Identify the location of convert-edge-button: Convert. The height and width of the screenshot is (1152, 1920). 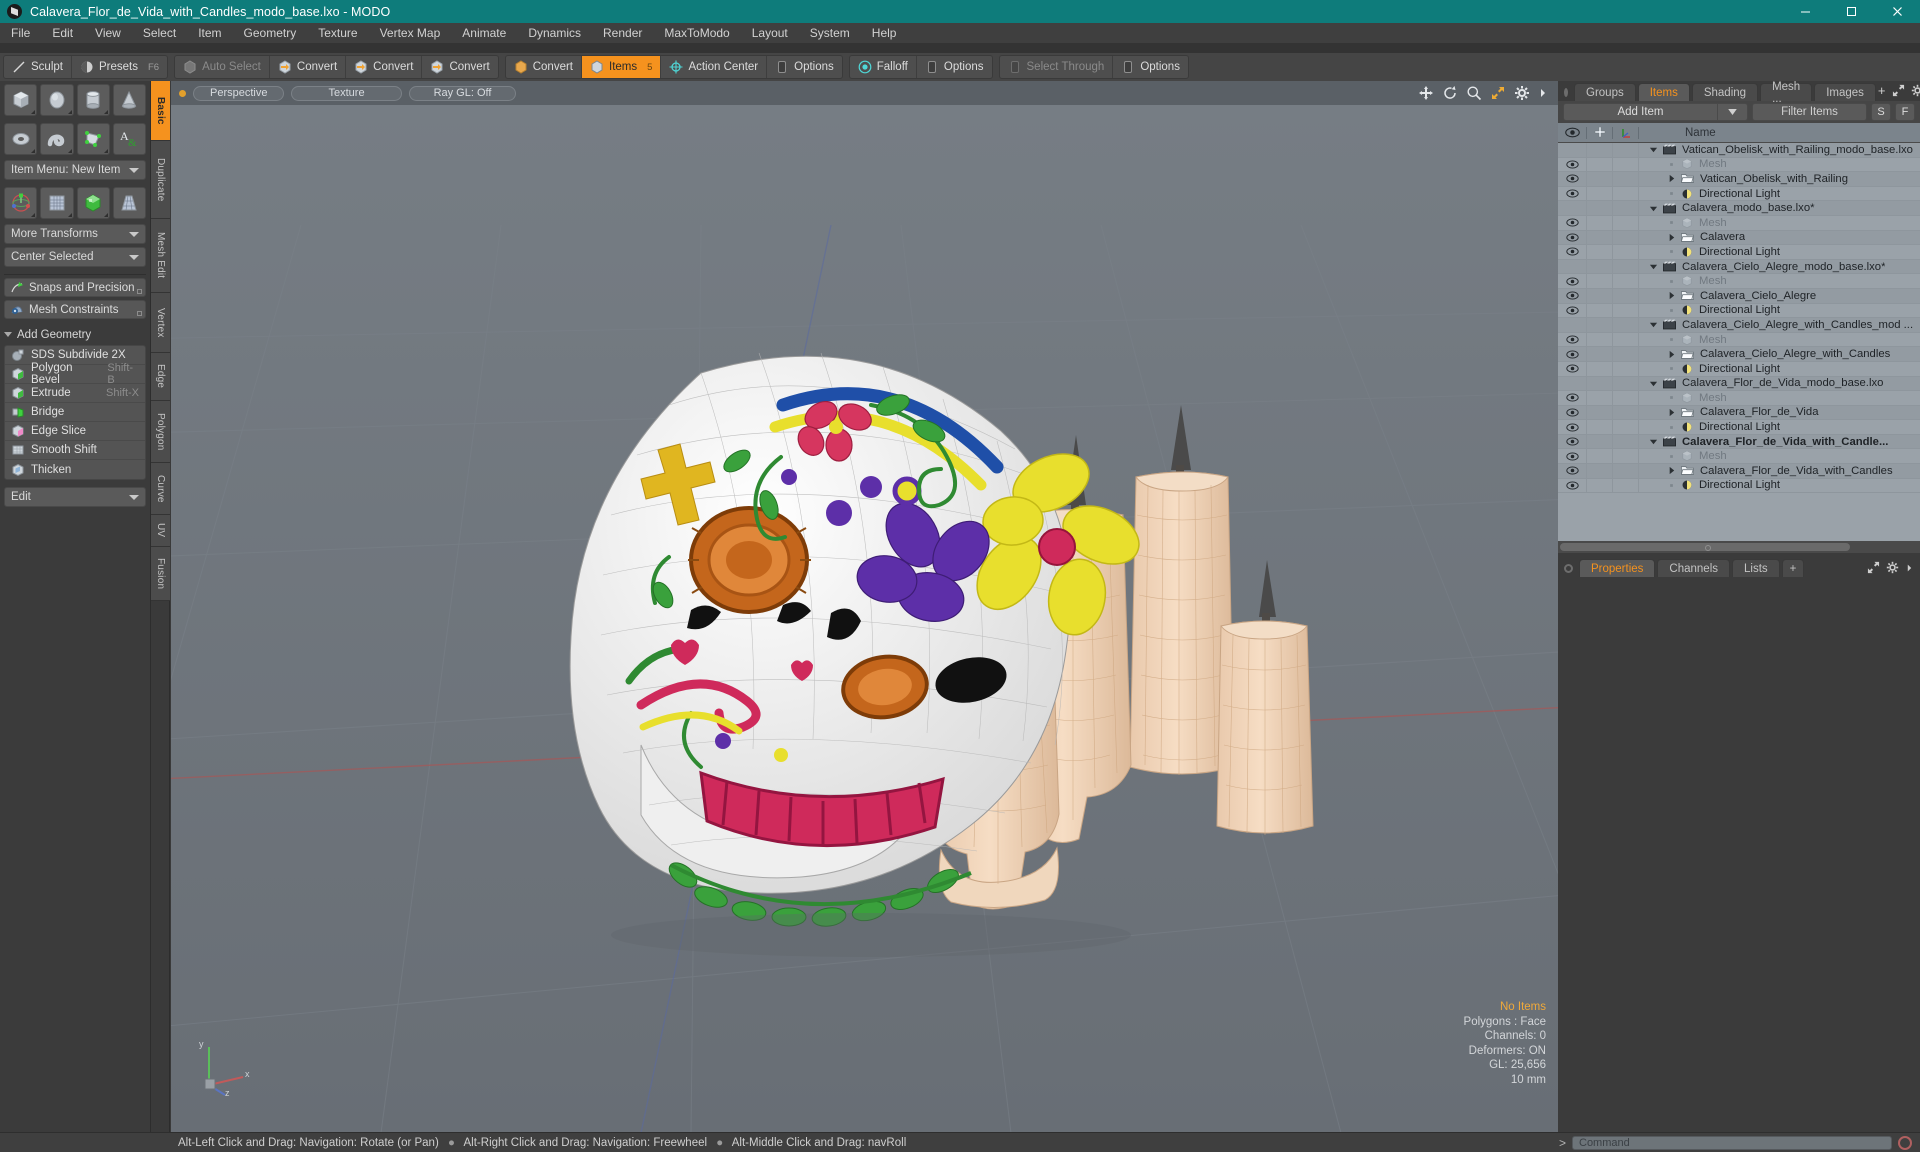
(384, 67).